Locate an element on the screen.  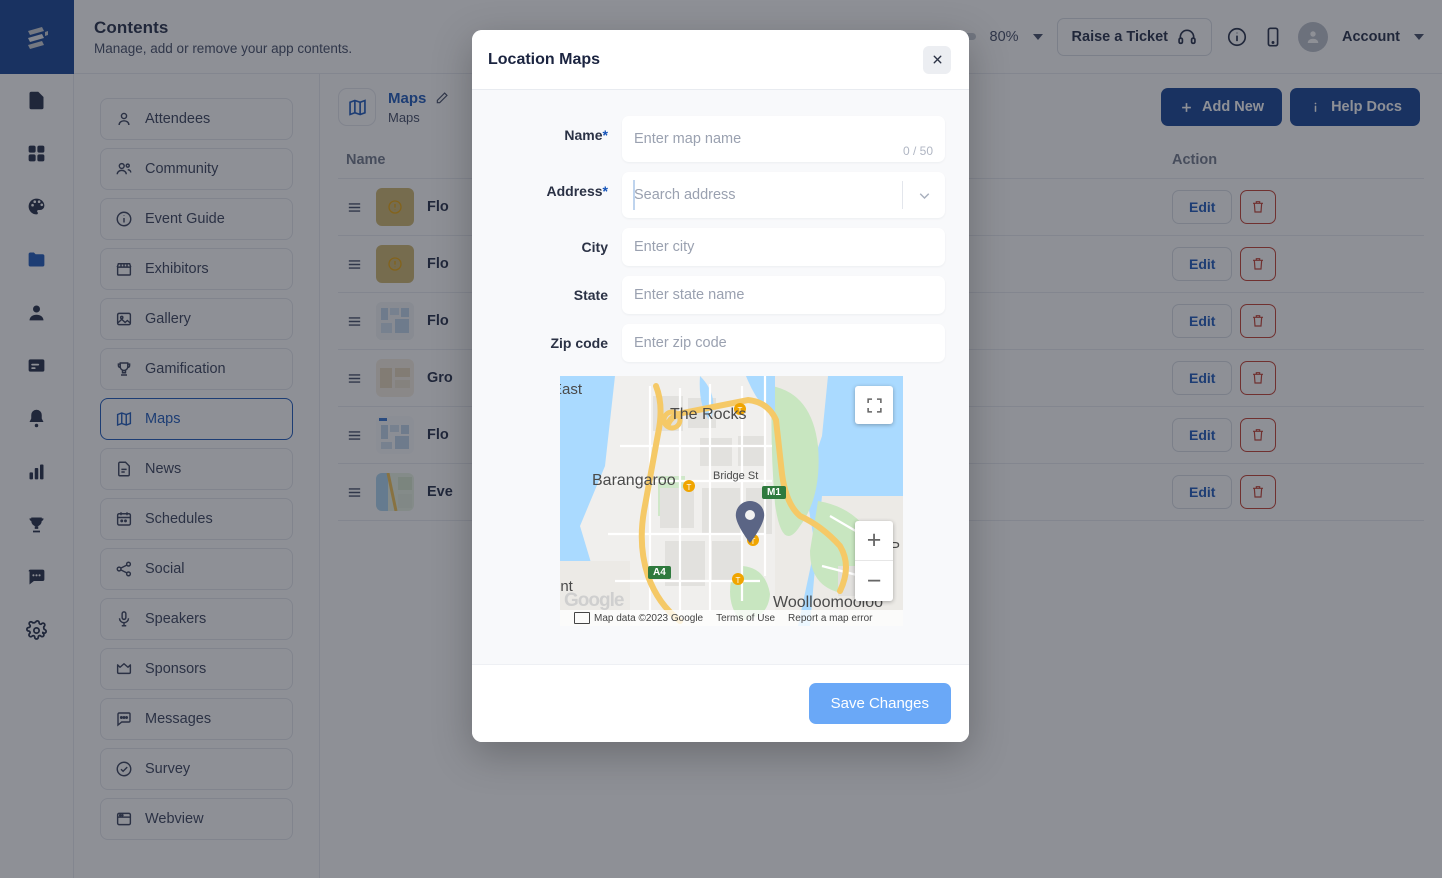
field-row-zip: Zip code is located at coordinates (716, 343).